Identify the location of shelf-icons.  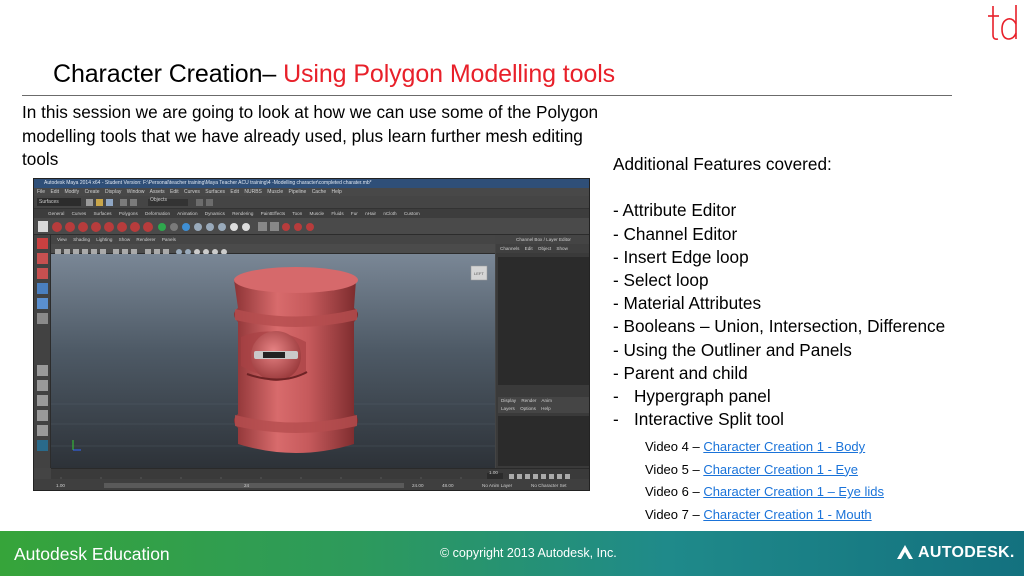
(176, 226).